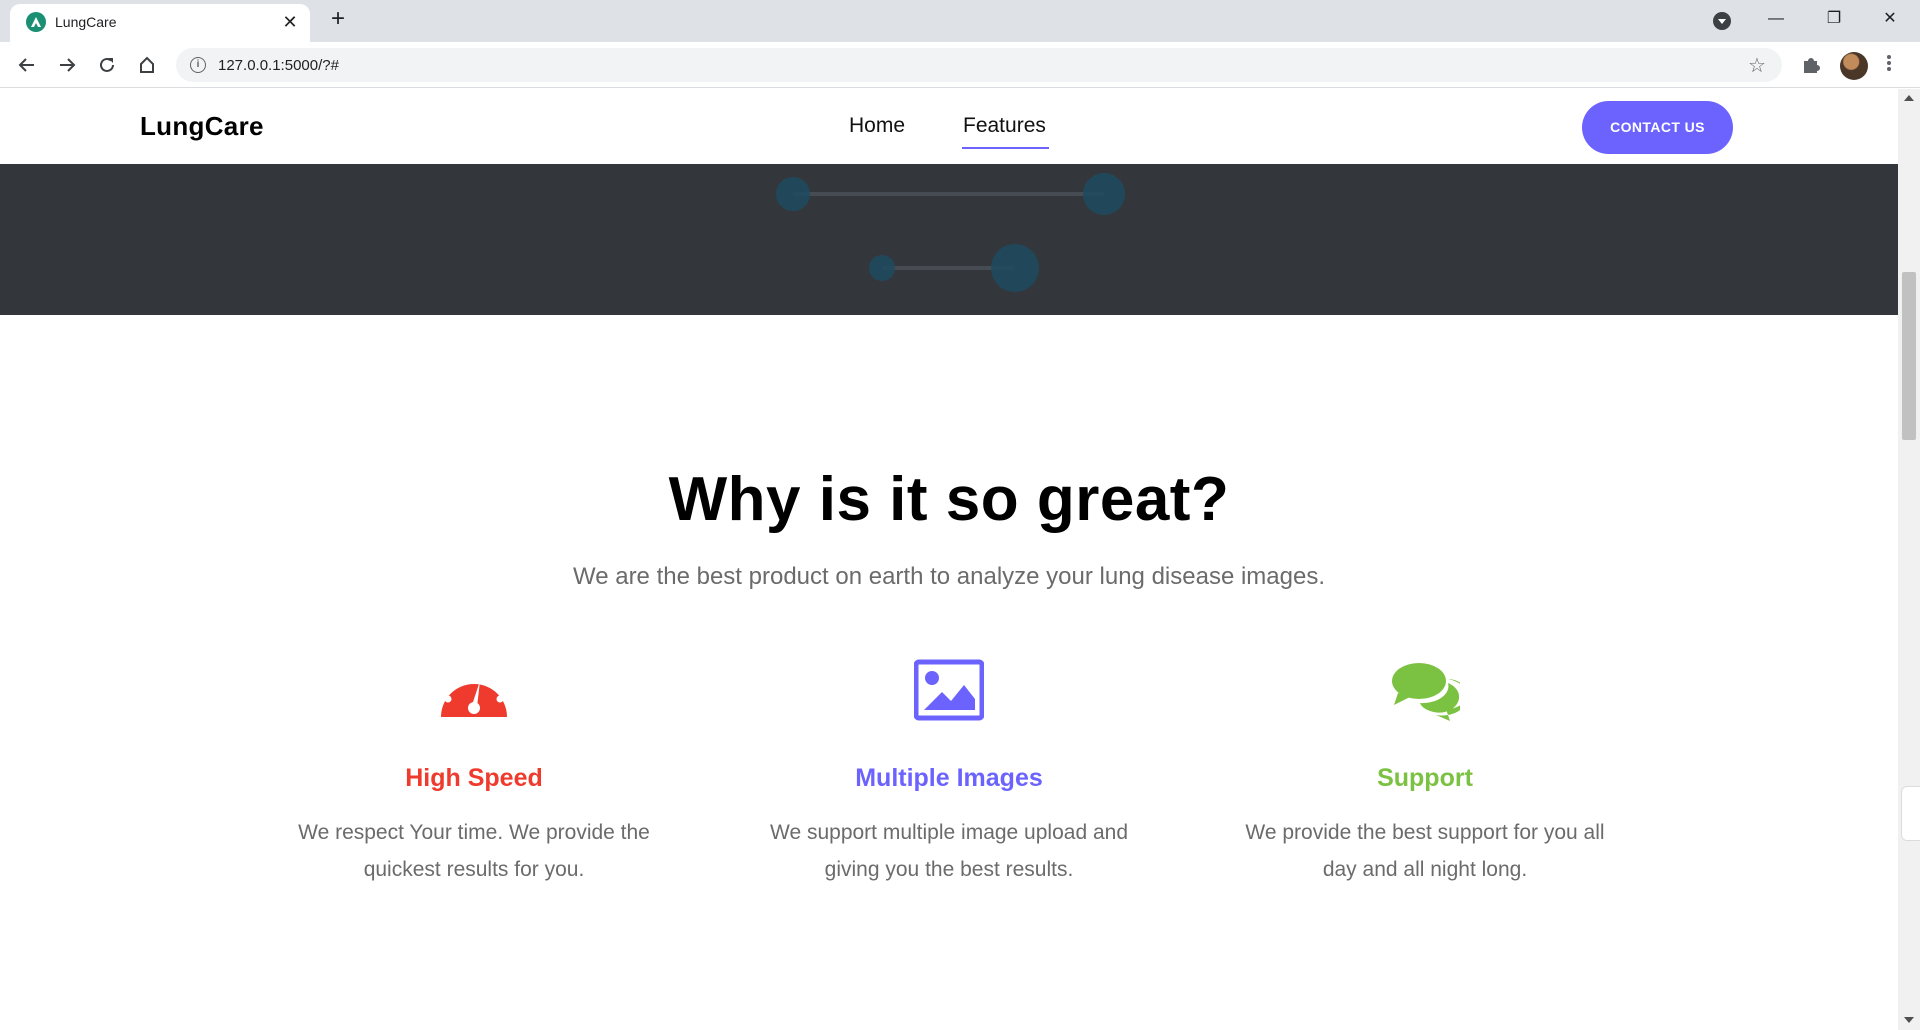  Describe the element at coordinates (1811, 65) in the screenshot. I see `extensions-puzzle-icon` at that location.